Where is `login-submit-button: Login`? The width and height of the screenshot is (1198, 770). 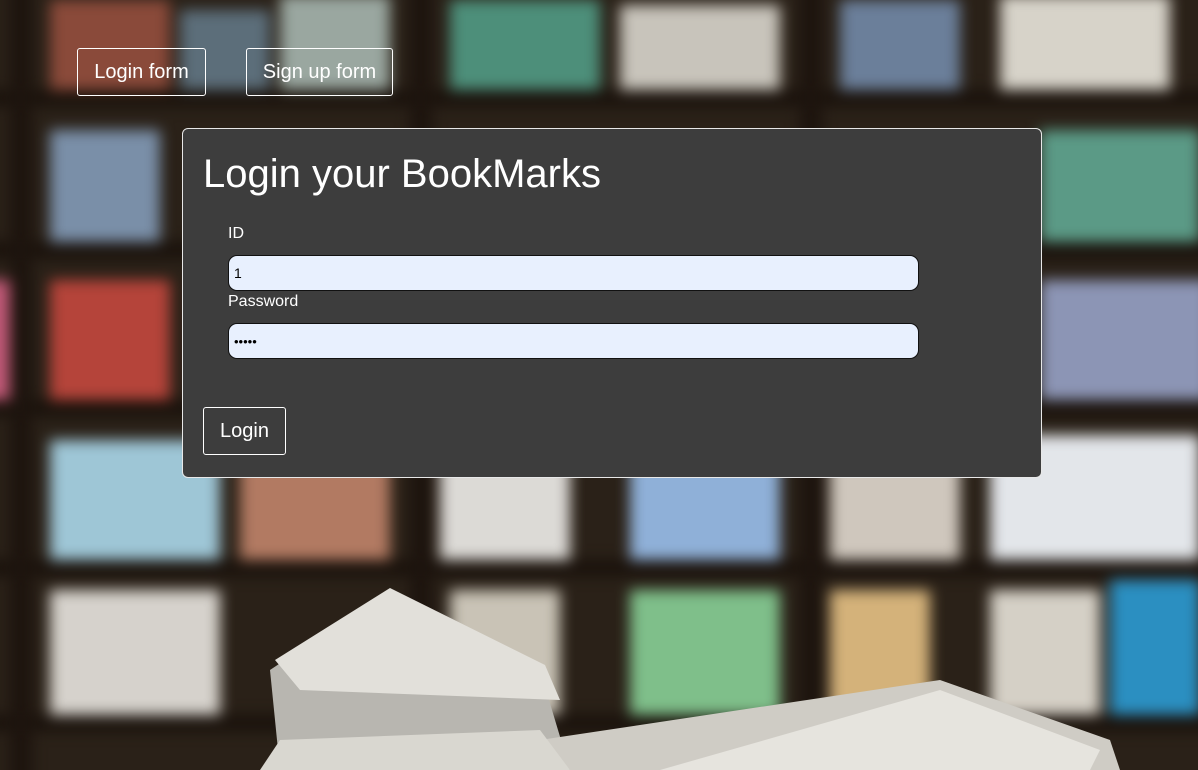
login-submit-button: Login is located at coordinates (244, 431).